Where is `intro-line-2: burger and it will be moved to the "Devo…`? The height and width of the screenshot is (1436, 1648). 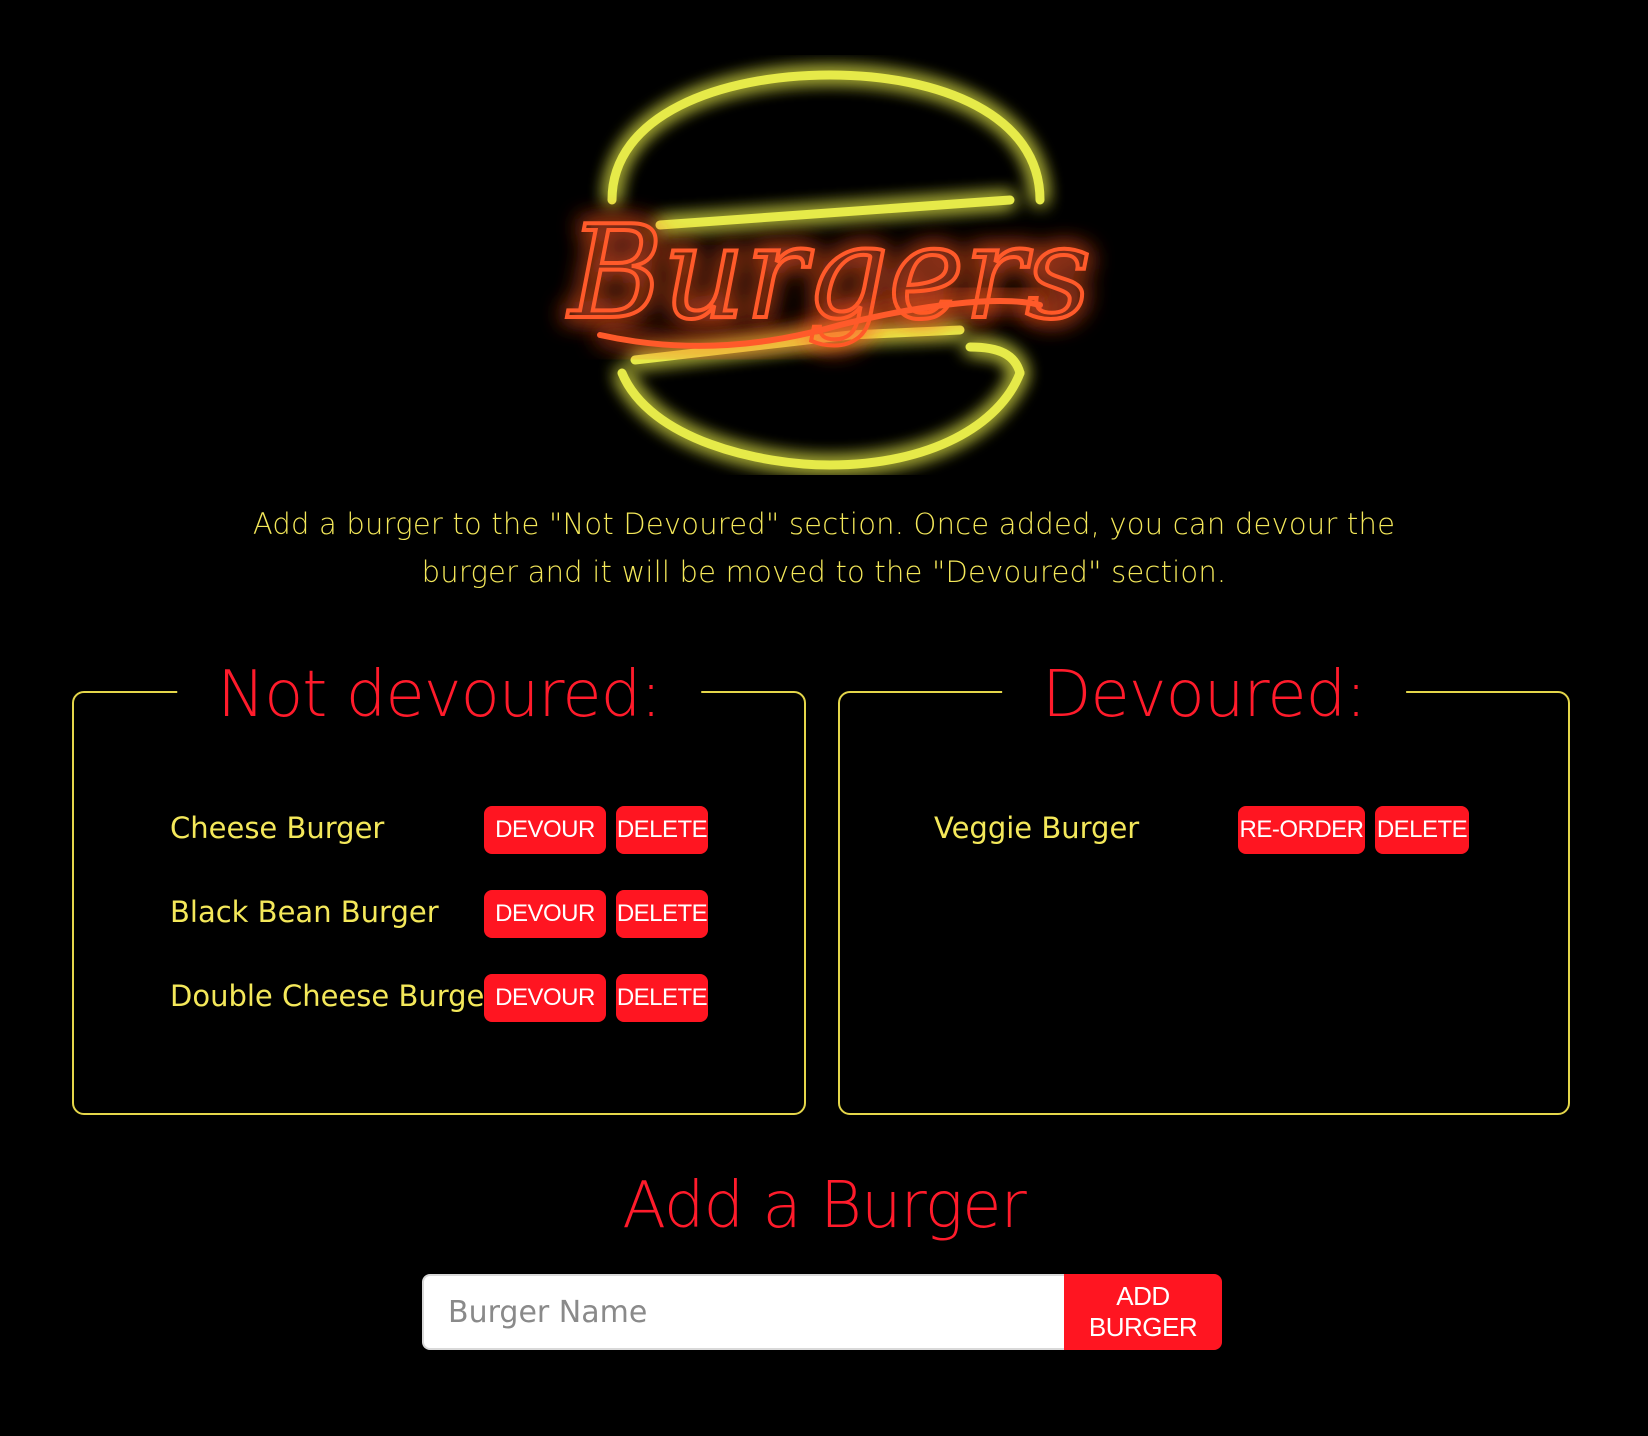
intro-line-2: burger and it will be moved to the "Devo… is located at coordinates (824, 572).